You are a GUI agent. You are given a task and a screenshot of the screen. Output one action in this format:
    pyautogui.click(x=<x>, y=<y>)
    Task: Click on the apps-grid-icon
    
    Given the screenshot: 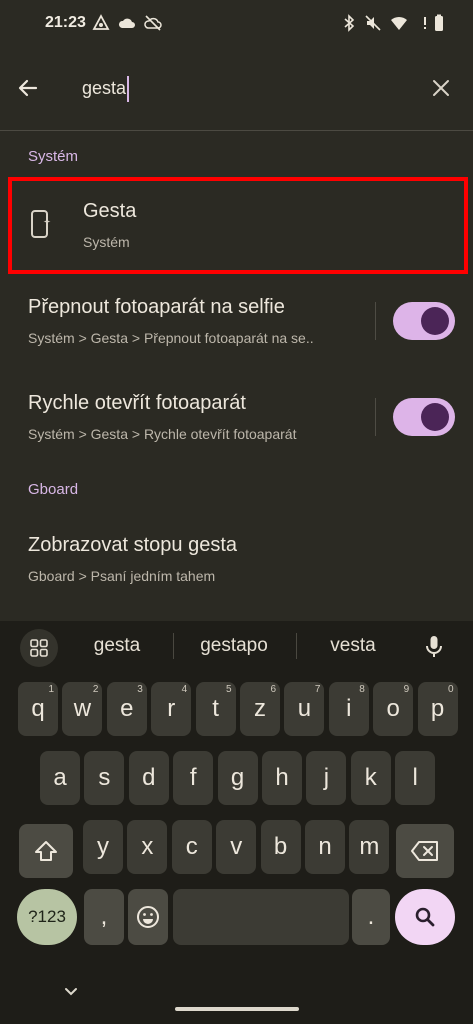 What is the action you would take?
    pyautogui.click(x=39, y=648)
    